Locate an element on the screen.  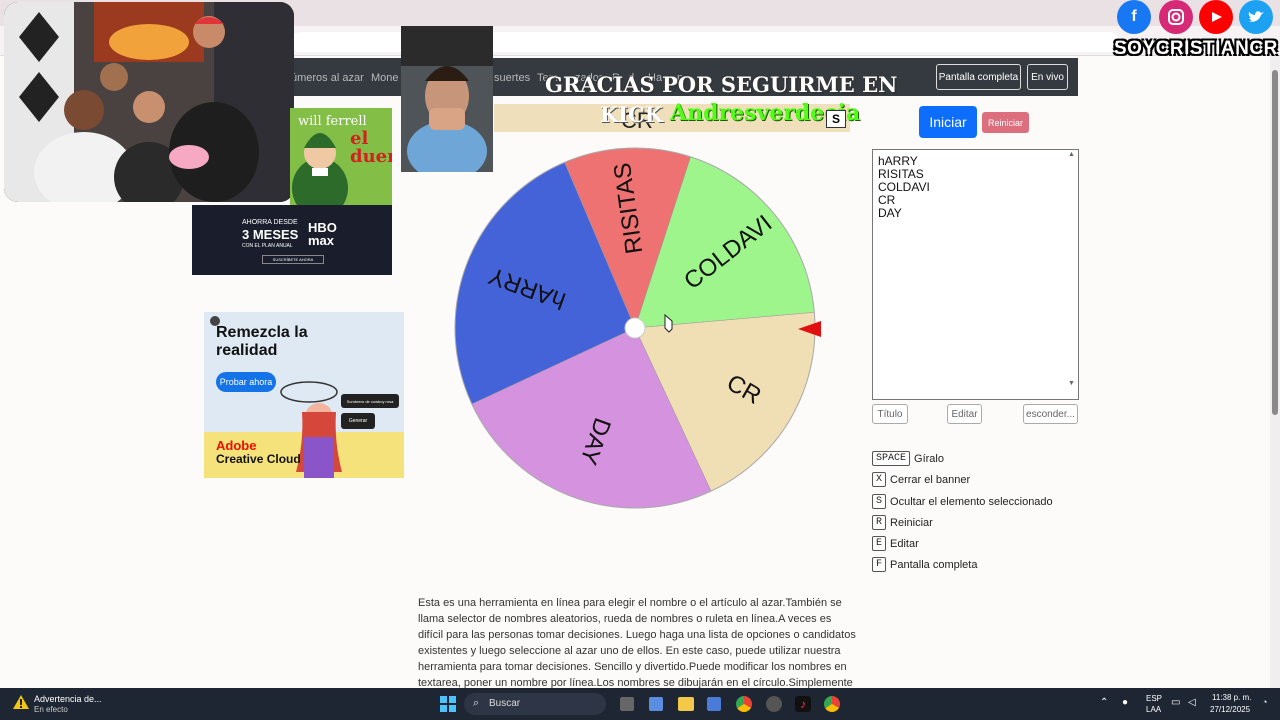
ad-adobe-prompt: Sombrero de cowboy rosa is located at coordinates (370, 401).